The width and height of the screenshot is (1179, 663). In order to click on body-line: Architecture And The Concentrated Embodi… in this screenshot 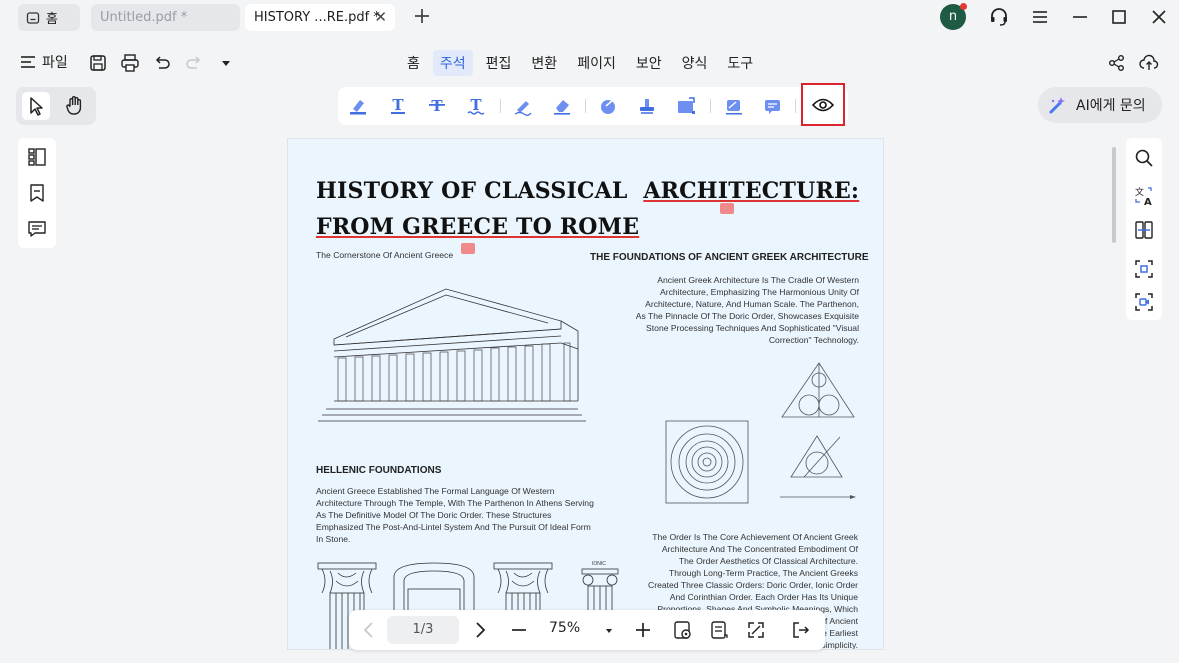, I will do `click(759, 549)`.